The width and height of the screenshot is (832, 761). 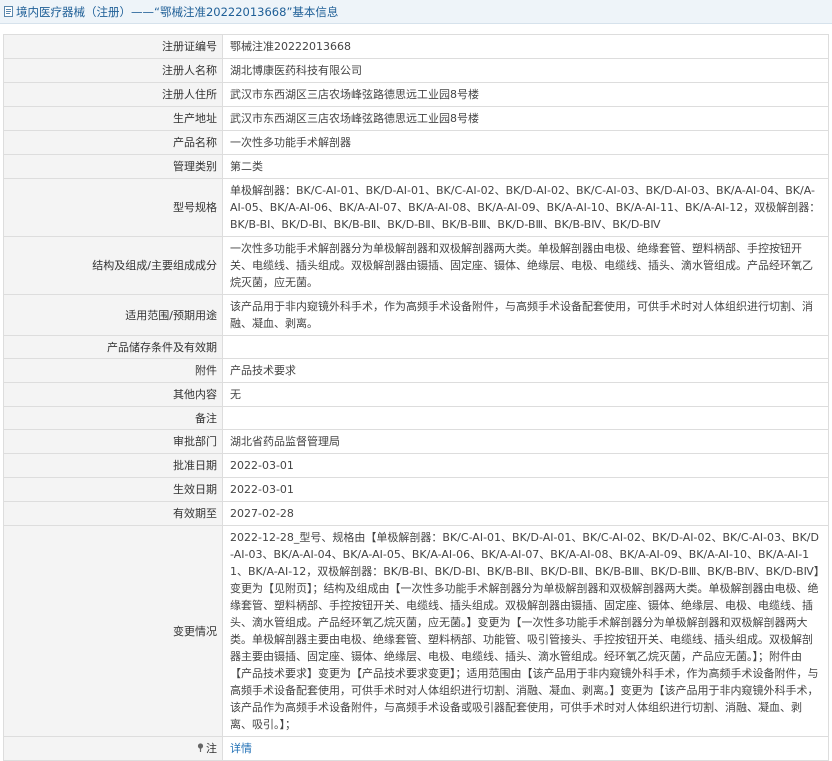 I want to click on row-value: 详情, so click(x=525, y=748).